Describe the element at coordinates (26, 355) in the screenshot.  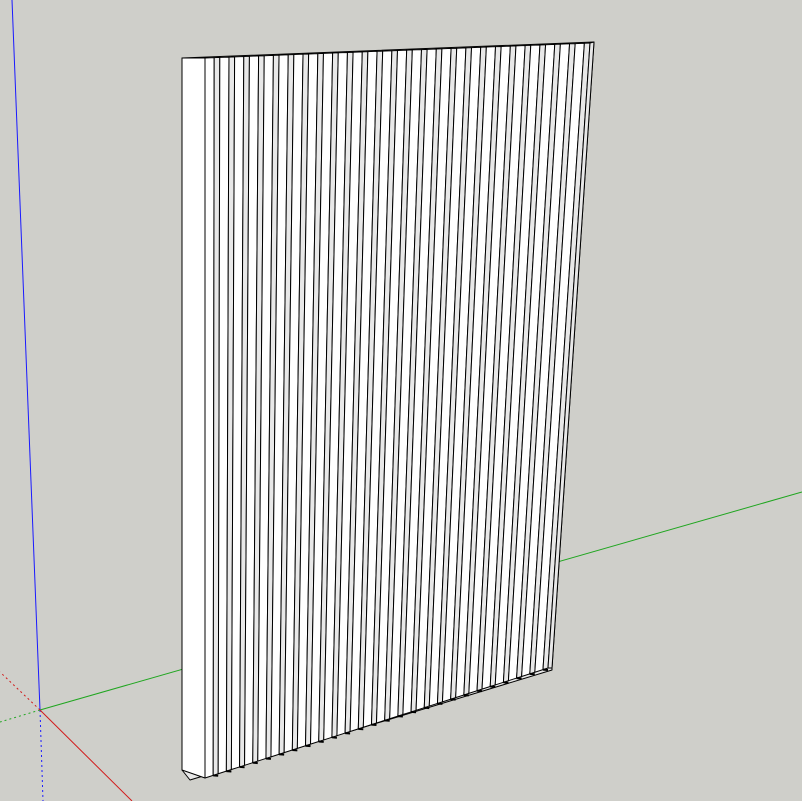
I see `blue-axis-line` at that location.